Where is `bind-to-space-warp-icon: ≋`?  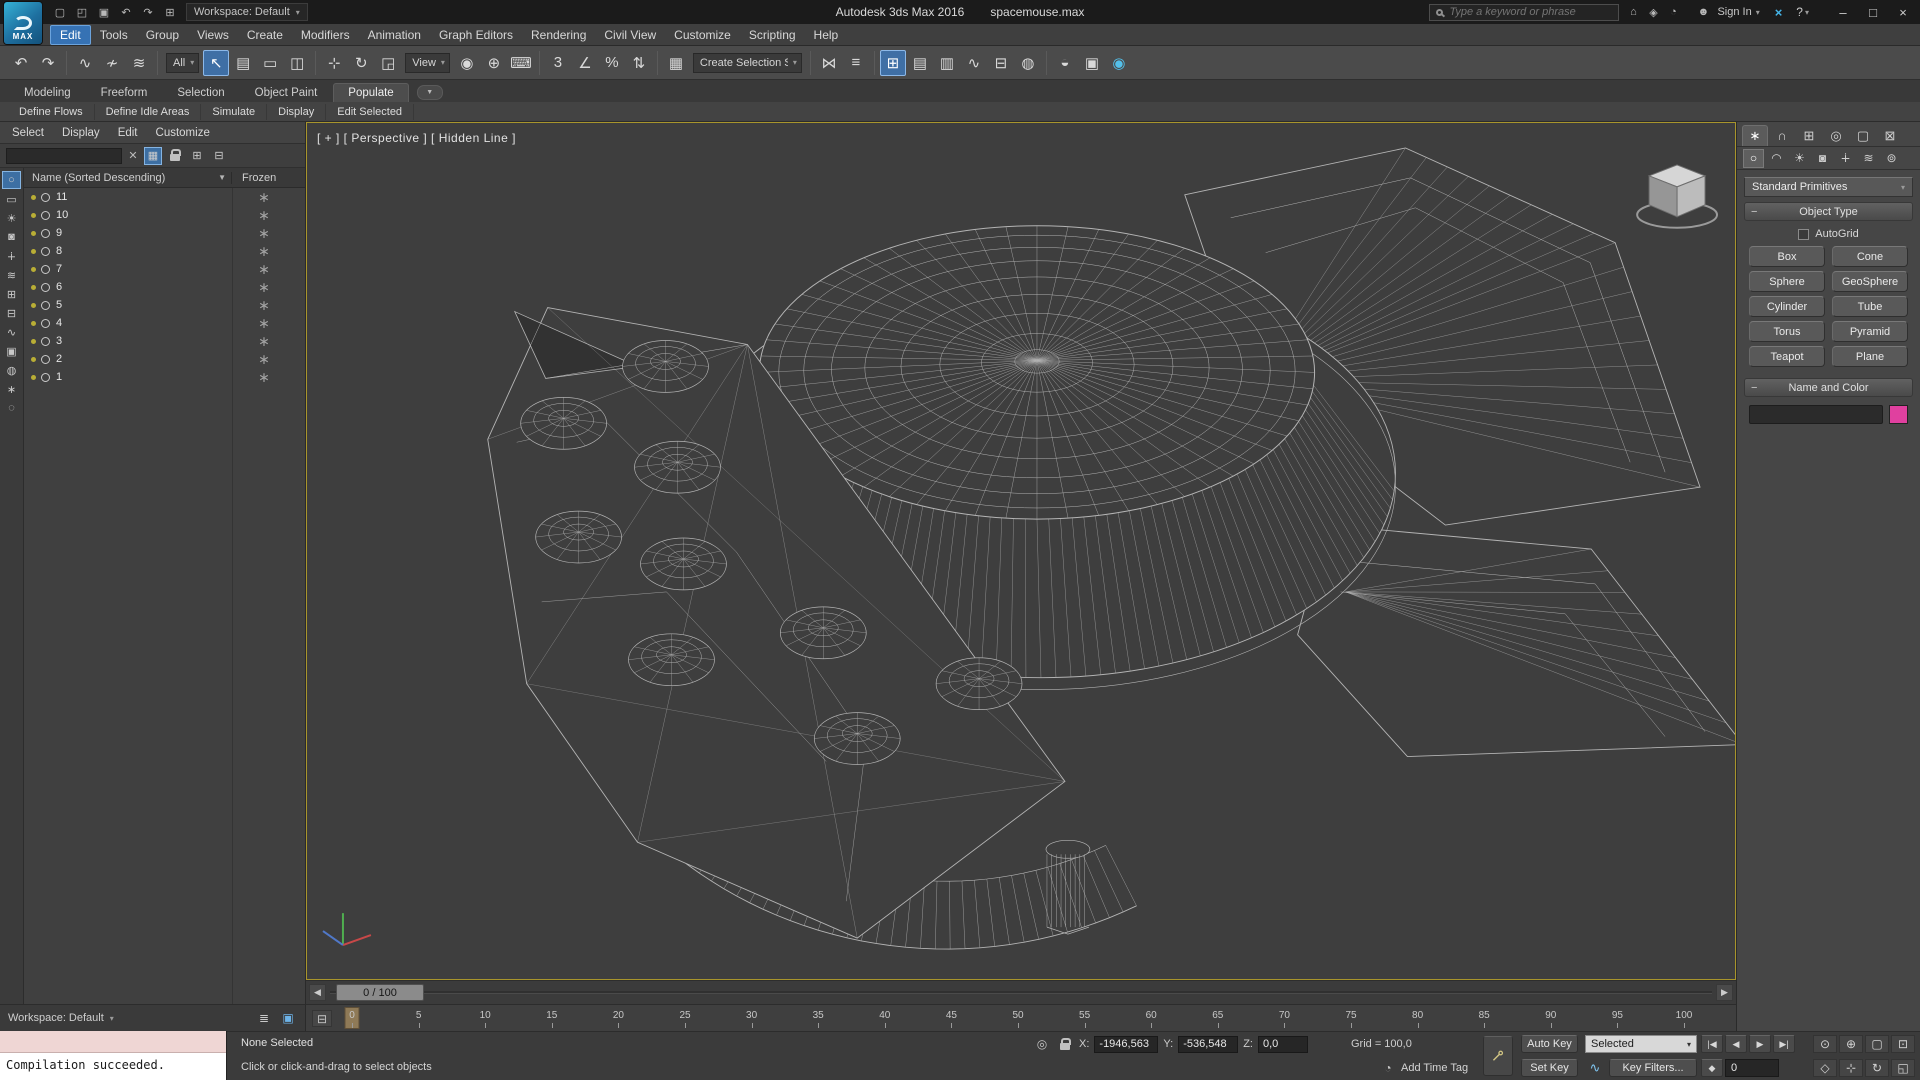 bind-to-space-warp-icon: ≋ is located at coordinates (139, 63).